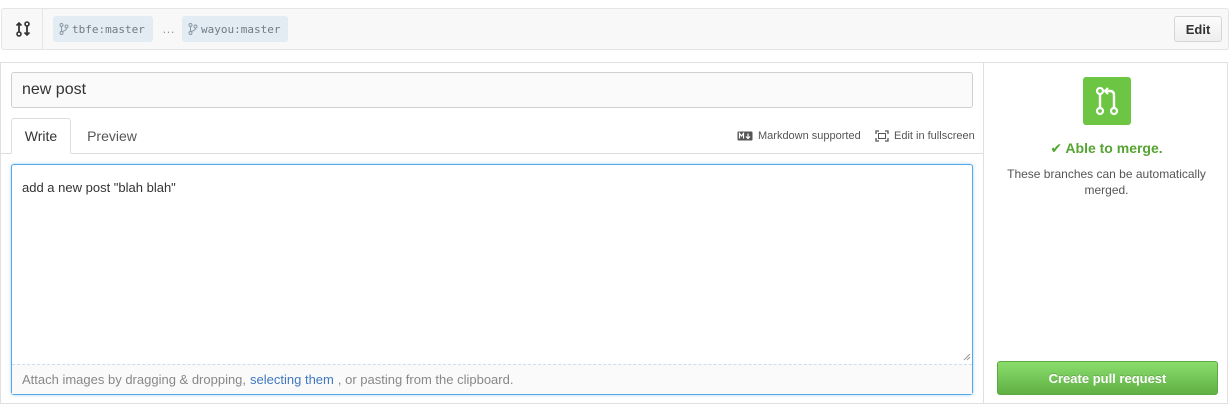 This screenshot has width=1230, height=406. I want to click on git-compare-icon, so click(23, 29).